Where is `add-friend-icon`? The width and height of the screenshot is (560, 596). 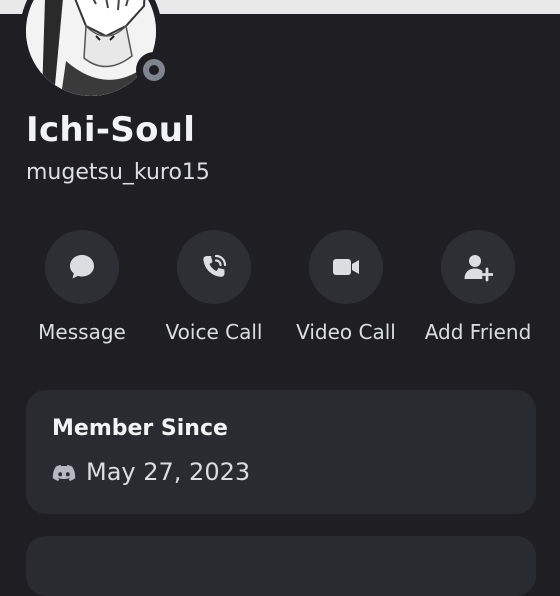 add-friend-icon is located at coordinates (478, 268).